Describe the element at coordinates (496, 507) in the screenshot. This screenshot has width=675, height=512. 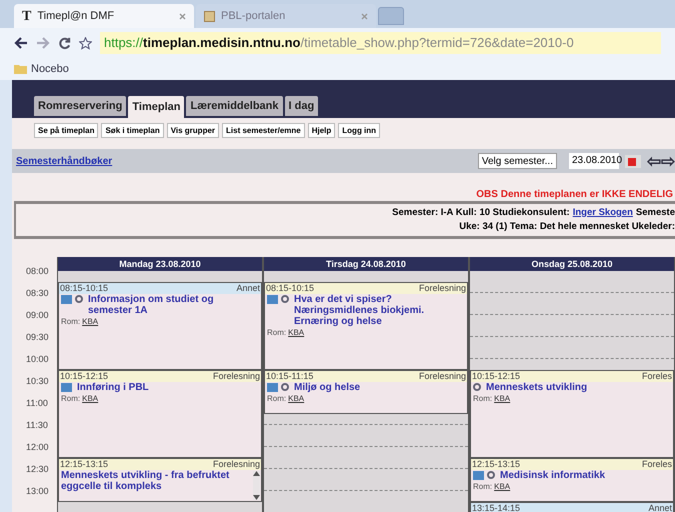
I see `event-time: 13:15-14:15` at that location.